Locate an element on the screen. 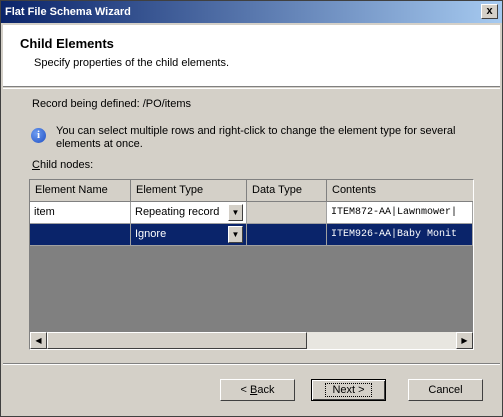 This screenshot has height=417, width=503. cancel-button: Cancel is located at coordinates (445, 390).